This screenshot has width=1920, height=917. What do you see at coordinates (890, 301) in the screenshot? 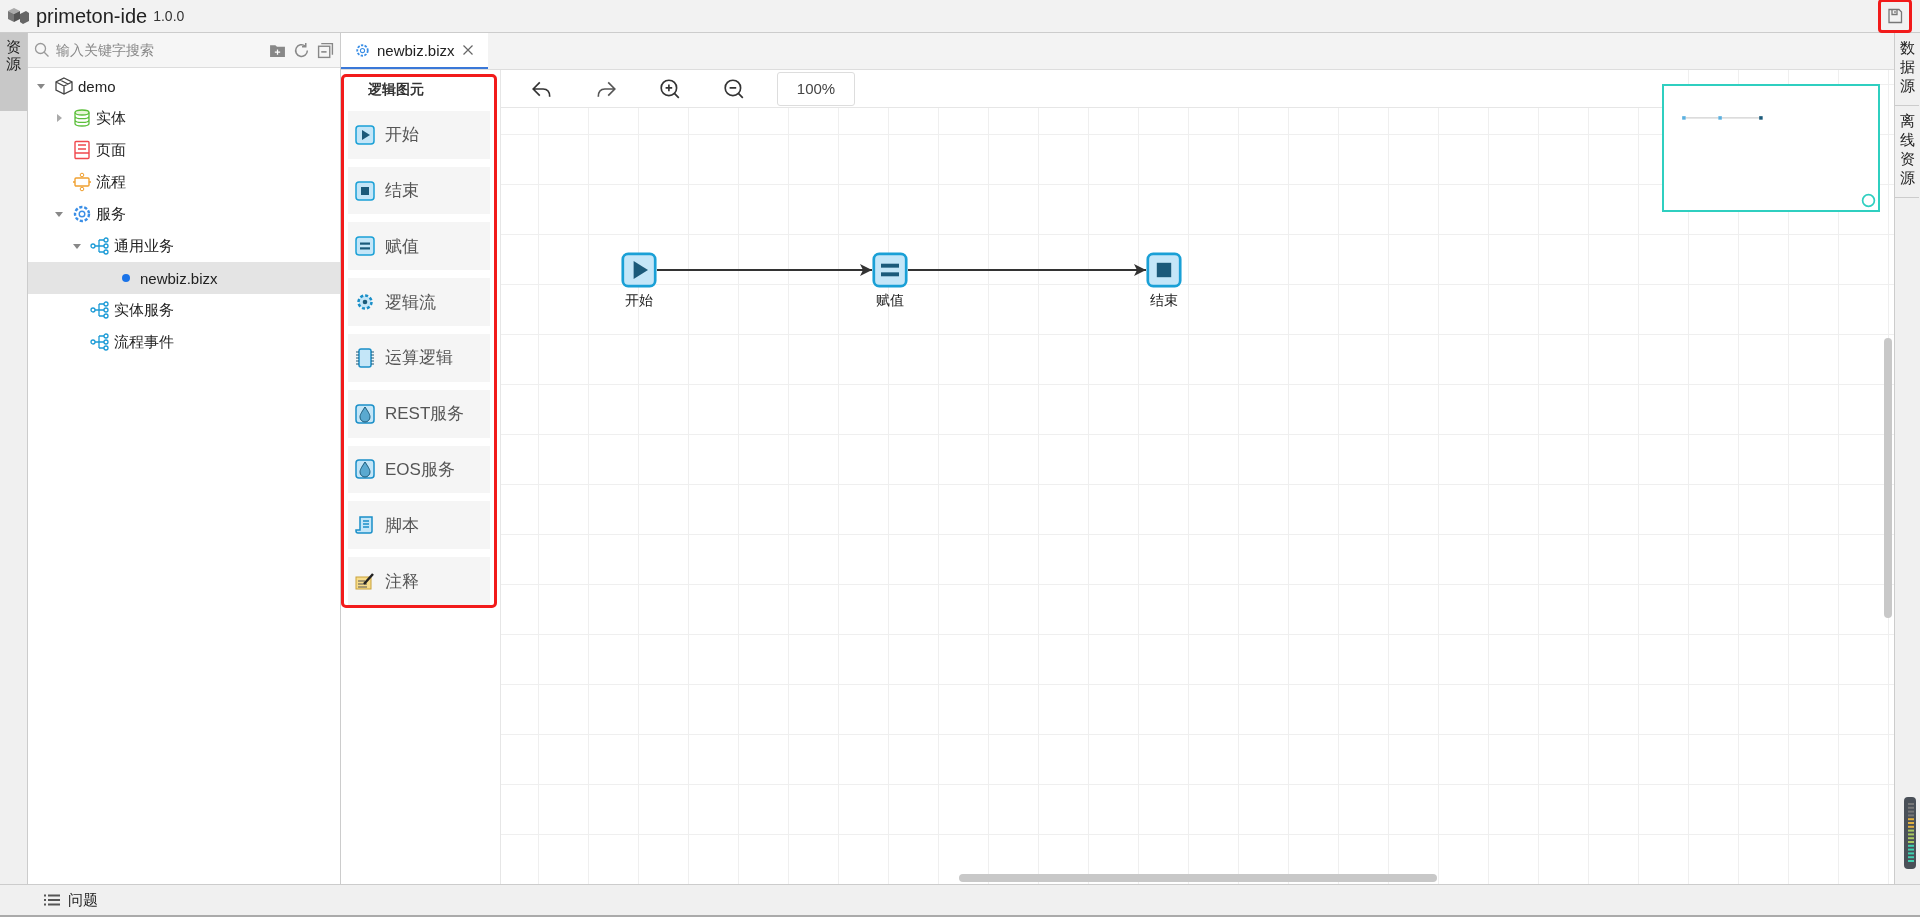
I see `node-label: 赋值` at bounding box center [890, 301].